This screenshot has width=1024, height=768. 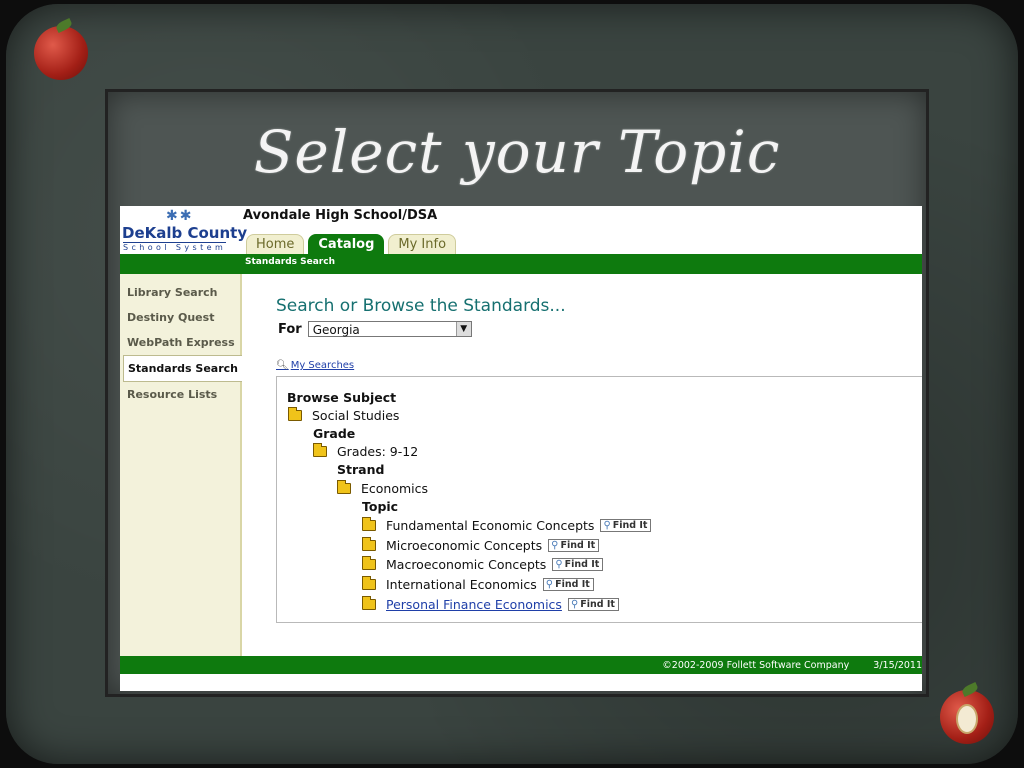 What do you see at coordinates (342, 397) in the screenshot?
I see `browse-subject-label: Browse Subject` at bounding box center [342, 397].